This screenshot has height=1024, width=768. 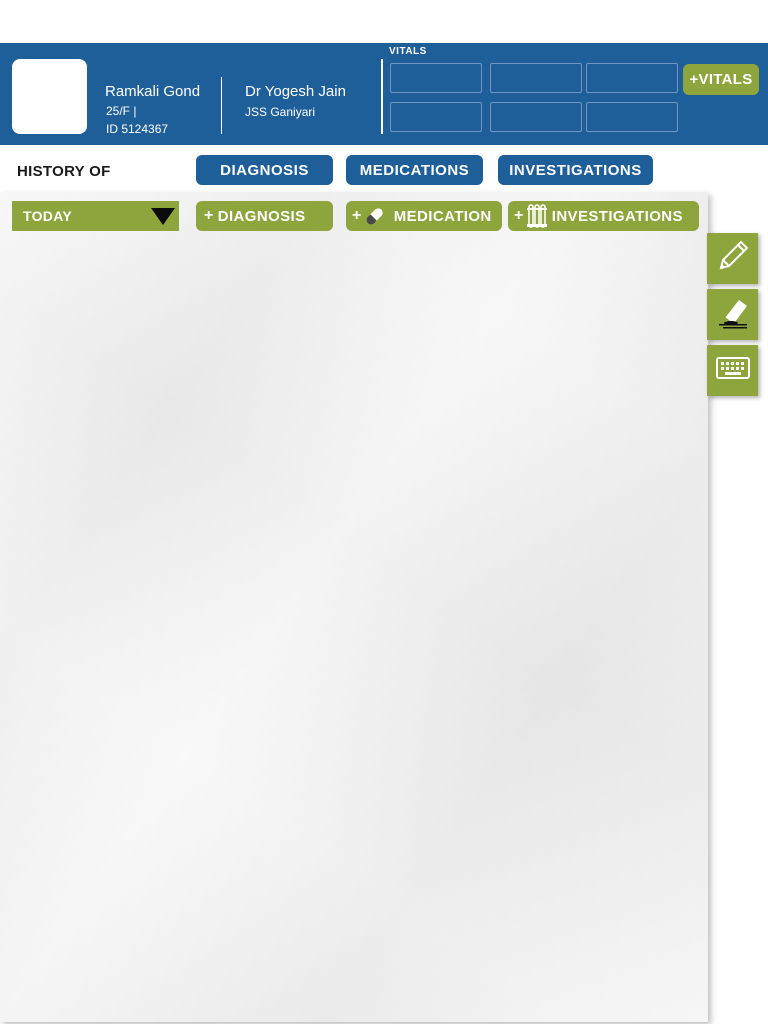 I want to click on history-medications-button: MEDICATIONS, so click(x=414, y=170).